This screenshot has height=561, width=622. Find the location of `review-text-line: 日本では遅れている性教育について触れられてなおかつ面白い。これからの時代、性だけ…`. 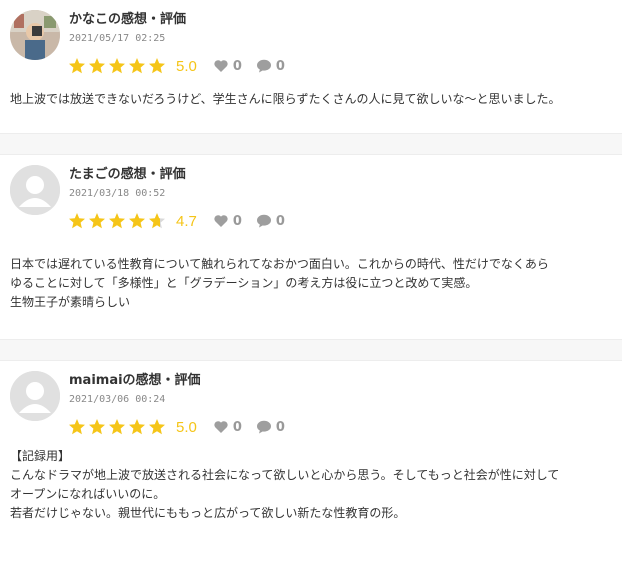

review-text-line: 日本では遅れている性教育について触れられてなおかつ面白い。これからの時代、性だけ… is located at coordinates (279, 264).